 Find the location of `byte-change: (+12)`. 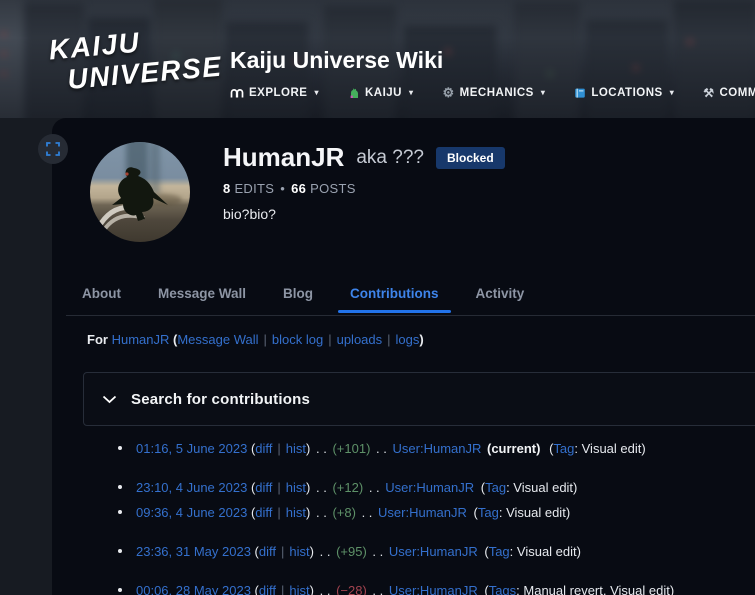

byte-change: (+12) is located at coordinates (348, 487).